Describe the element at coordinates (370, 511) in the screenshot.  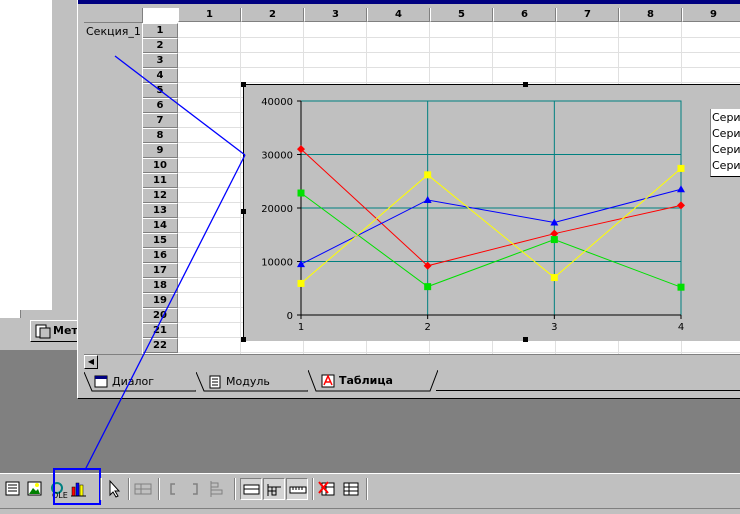
I see `status-bar` at that location.